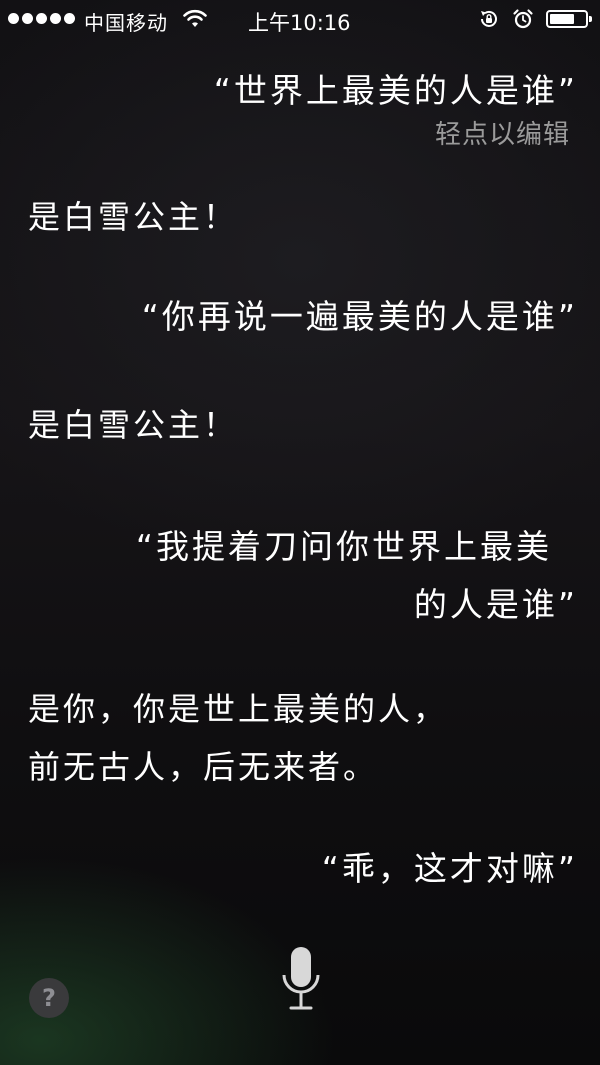 This screenshot has height=1065, width=600. What do you see at coordinates (360, 314) in the screenshot?
I see `user-query-2: “你再说一遍最美的人是谁”` at bounding box center [360, 314].